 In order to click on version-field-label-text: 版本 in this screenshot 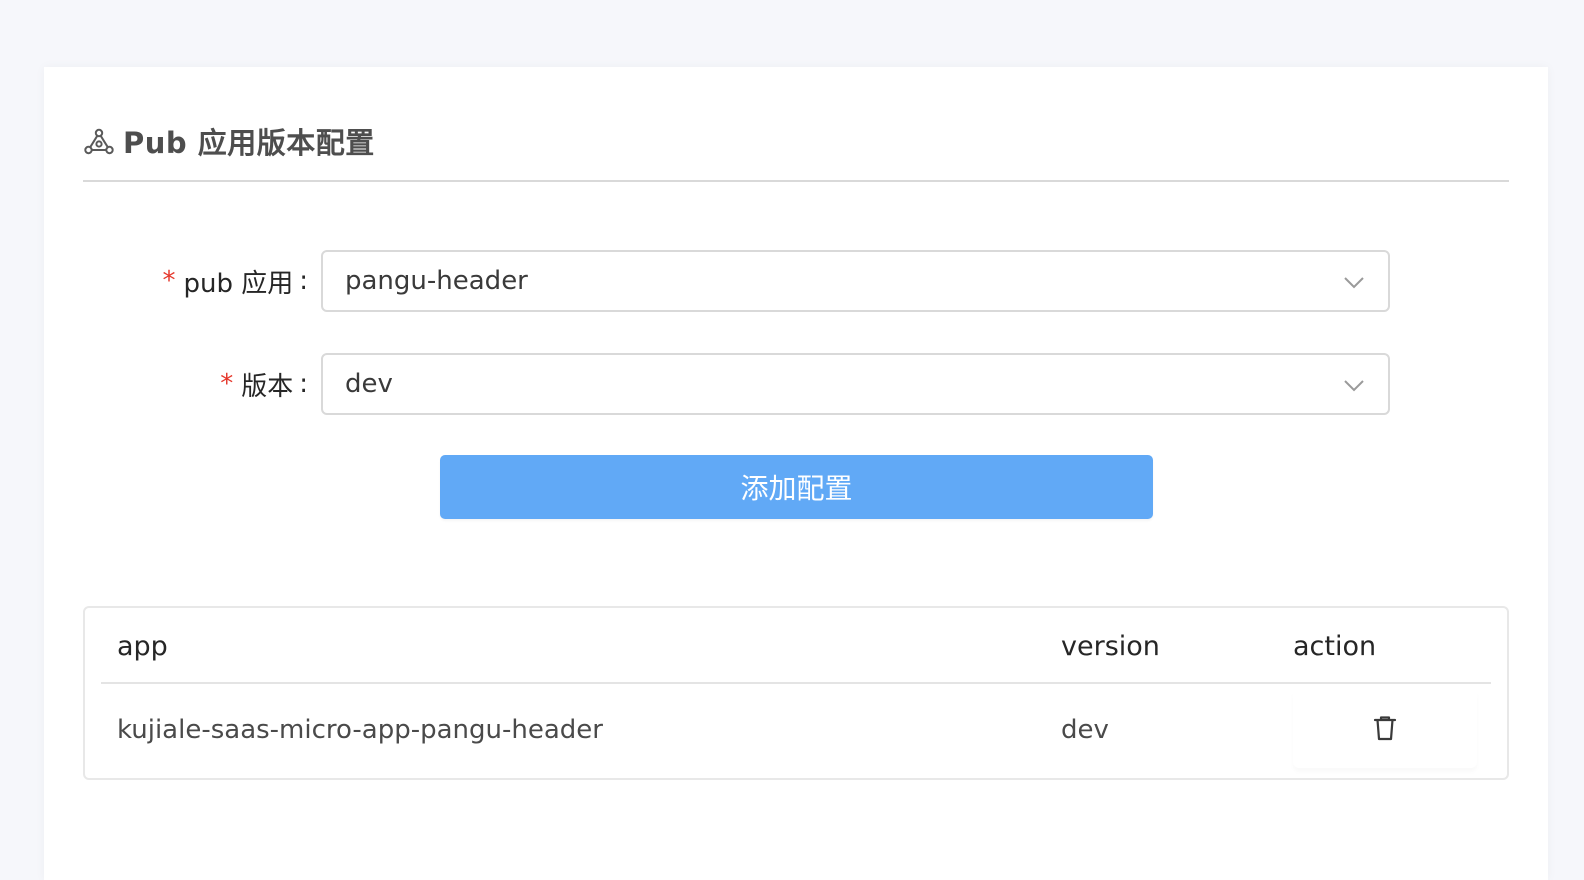, I will do `click(267, 386)`.